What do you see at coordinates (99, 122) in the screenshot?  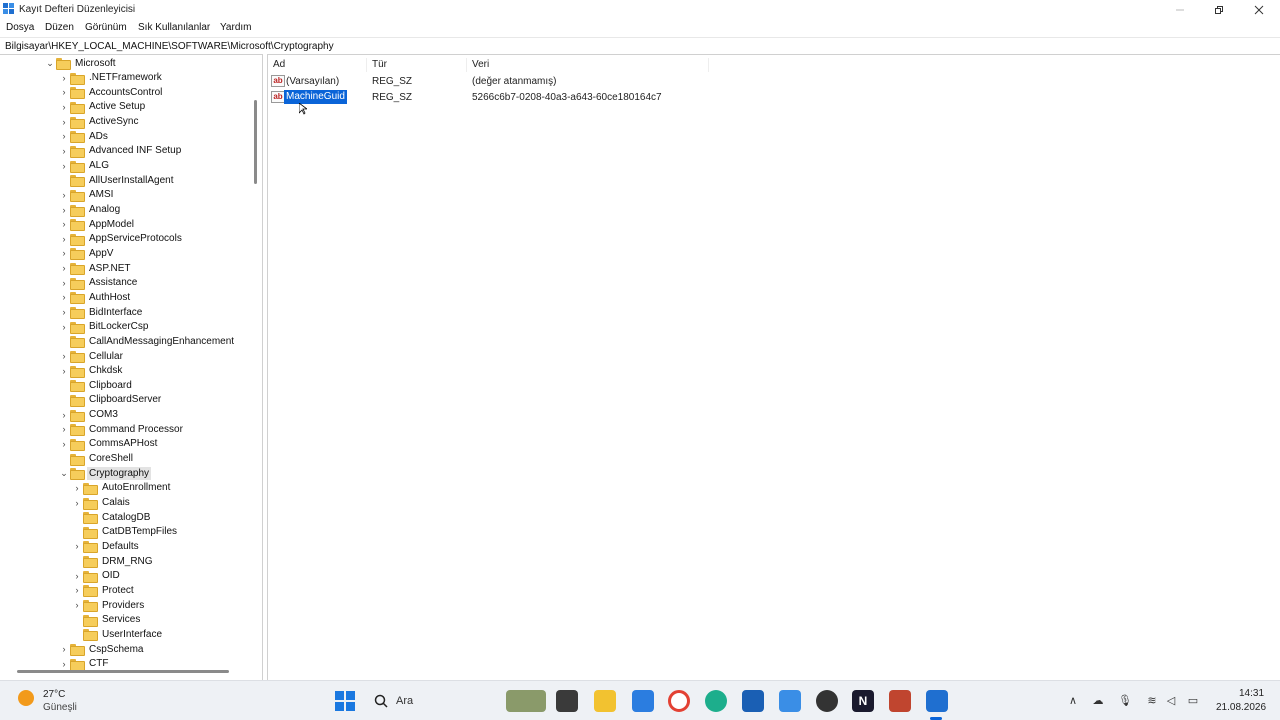 I see `tree-item: › ActiveSync` at bounding box center [99, 122].